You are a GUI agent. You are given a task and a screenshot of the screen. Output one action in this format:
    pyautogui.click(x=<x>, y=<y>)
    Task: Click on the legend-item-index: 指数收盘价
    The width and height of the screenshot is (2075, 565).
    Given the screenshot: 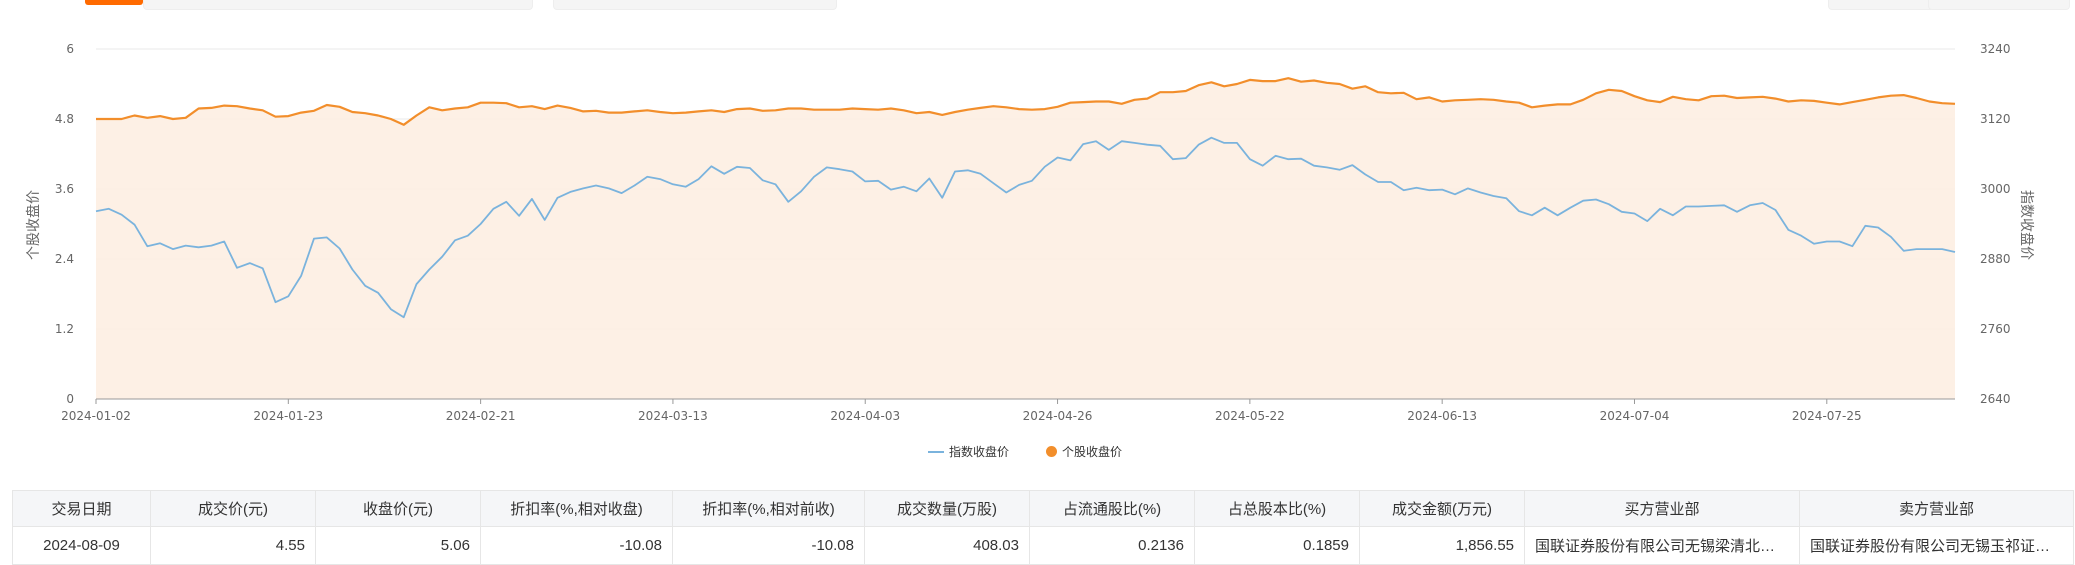 What is the action you would take?
    pyautogui.click(x=968, y=451)
    